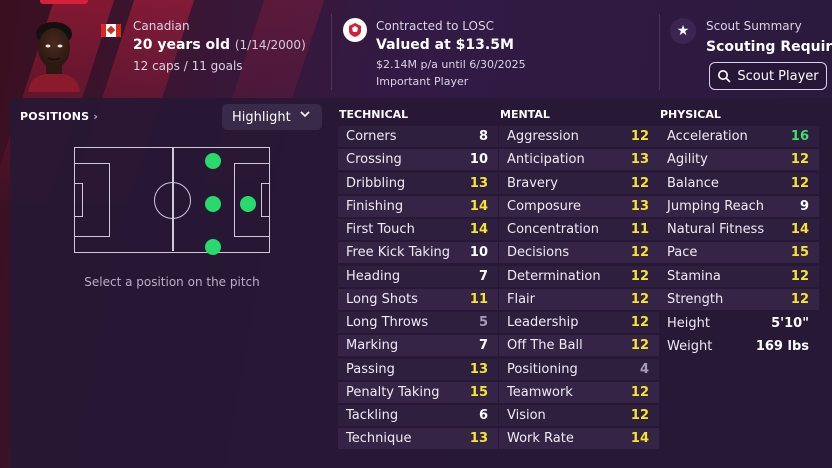 Image resolution: width=832 pixels, height=468 pixels. What do you see at coordinates (554, 276) in the screenshot?
I see `attribute-name: Determination` at bounding box center [554, 276].